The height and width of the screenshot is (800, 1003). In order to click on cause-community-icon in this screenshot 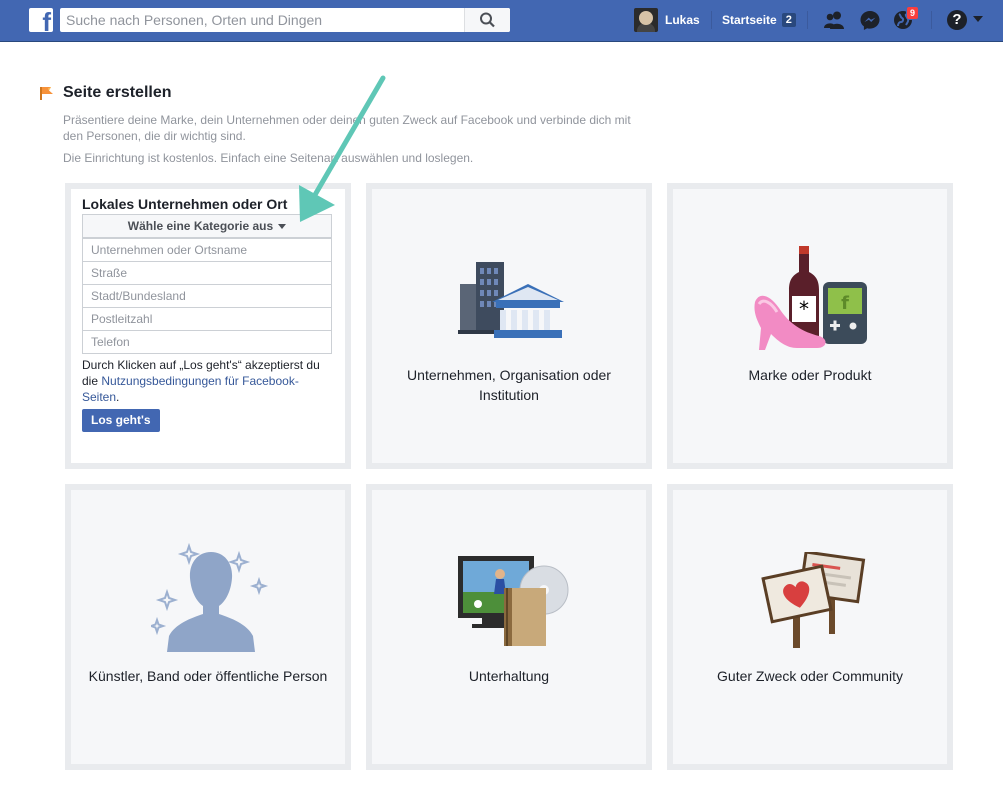, I will do `click(813, 600)`.